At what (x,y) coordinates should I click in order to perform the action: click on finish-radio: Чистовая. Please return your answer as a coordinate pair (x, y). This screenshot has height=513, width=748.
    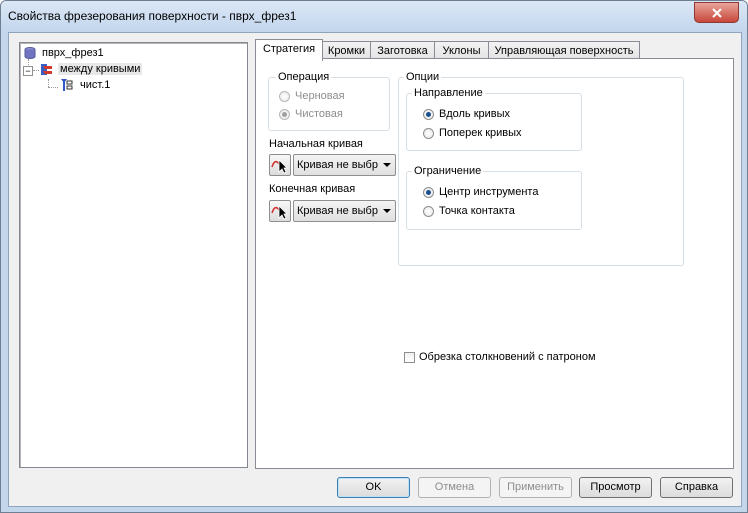
    Looking at the image, I should click on (311, 114).